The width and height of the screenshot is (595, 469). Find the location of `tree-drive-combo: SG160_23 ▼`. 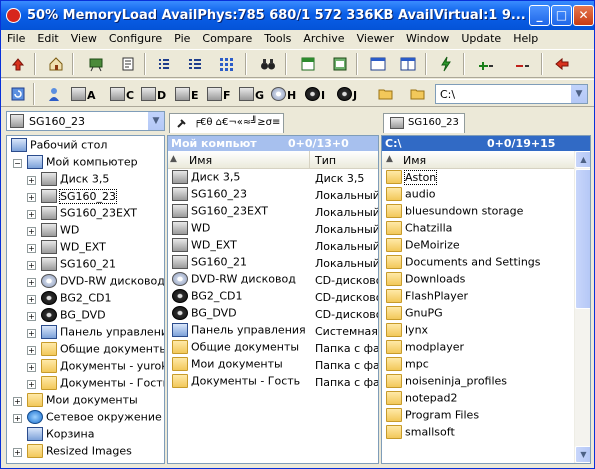

tree-drive-combo: SG160_23 ▼ is located at coordinates (85, 121).